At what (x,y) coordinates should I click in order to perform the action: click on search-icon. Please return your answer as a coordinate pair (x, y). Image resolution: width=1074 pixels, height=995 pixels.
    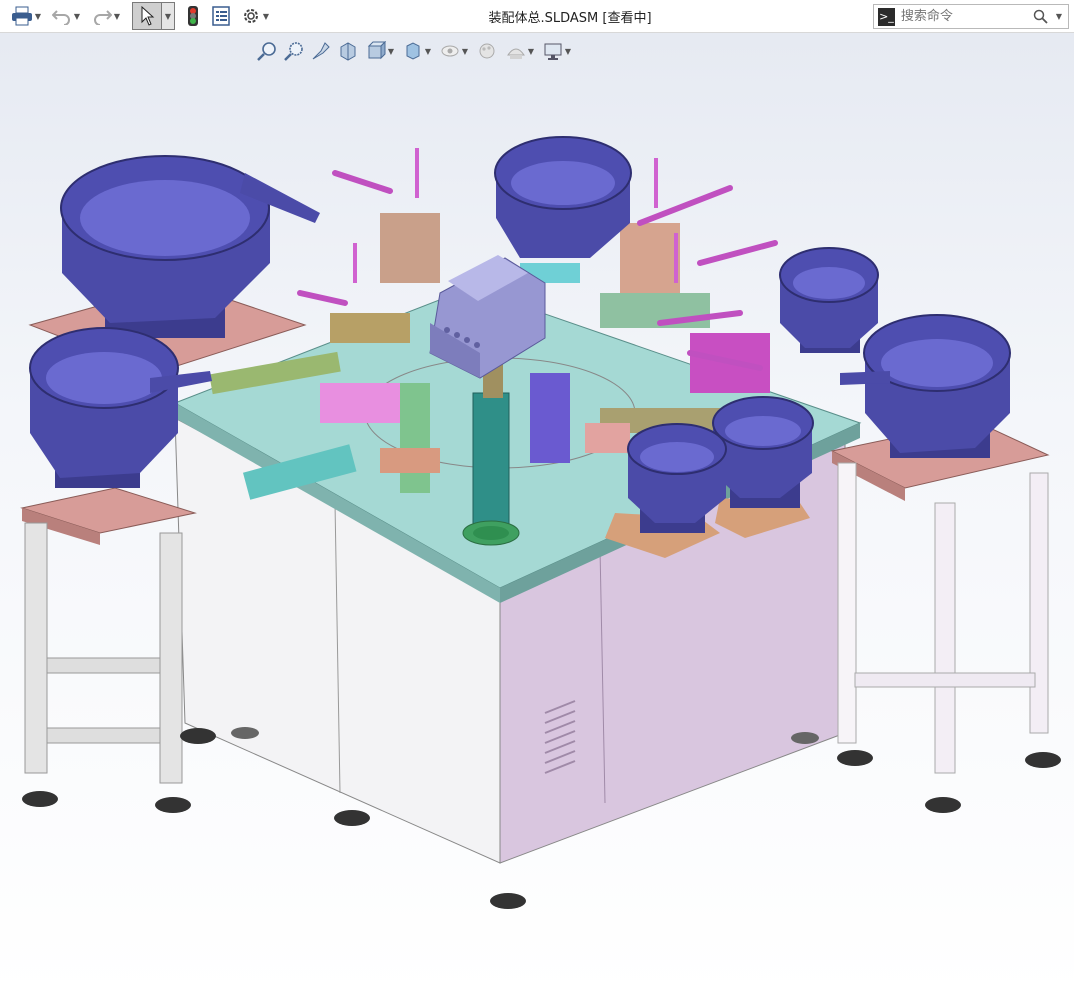
    Looking at the image, I should click on (1040, 17).